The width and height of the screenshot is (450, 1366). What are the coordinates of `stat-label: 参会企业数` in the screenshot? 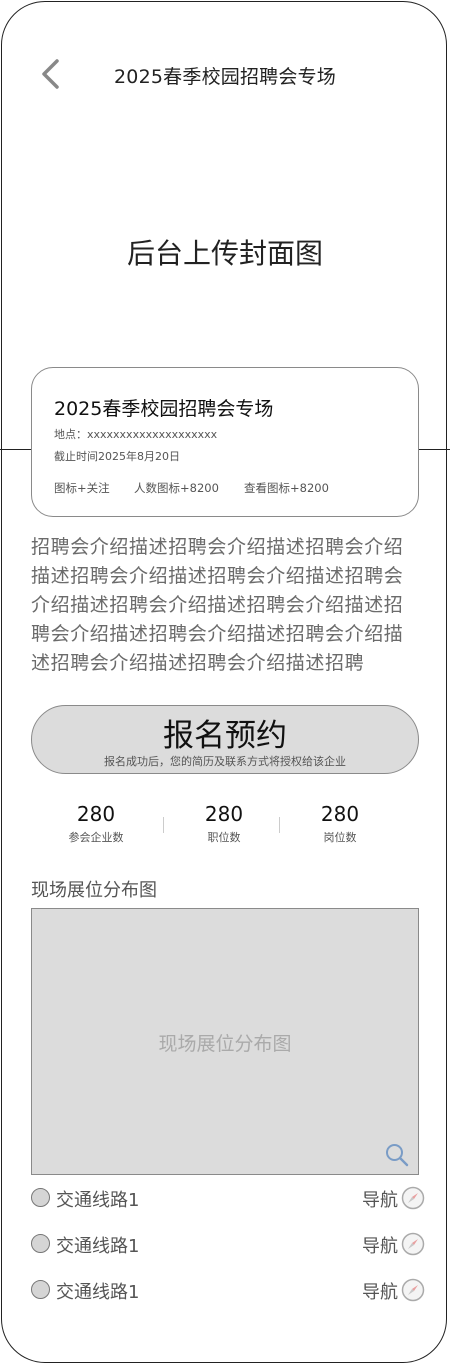 It's located at (96, 837).